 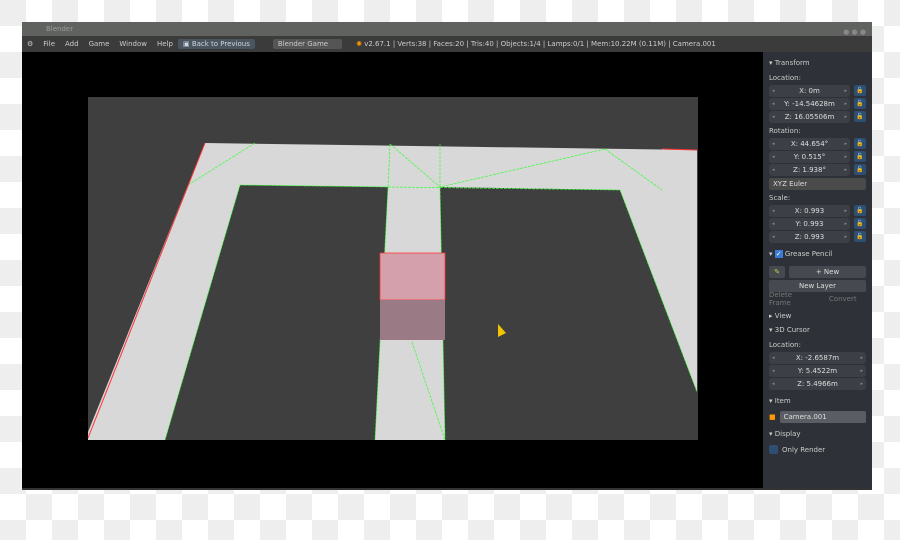 What do you see at coordinates (60, 29) in the screenshot?
I see `window-title: Blender` at bounding box center [60, 29].